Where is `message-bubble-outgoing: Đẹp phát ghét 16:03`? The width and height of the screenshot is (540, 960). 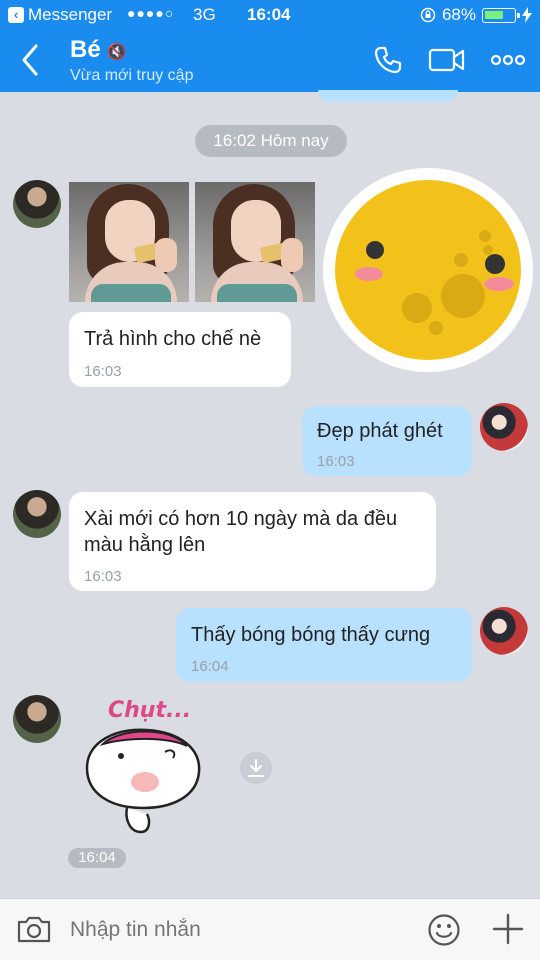 message-bubble-outgoing: Đẹp phát ghét 16:03 is located at coordinates (387, 441).